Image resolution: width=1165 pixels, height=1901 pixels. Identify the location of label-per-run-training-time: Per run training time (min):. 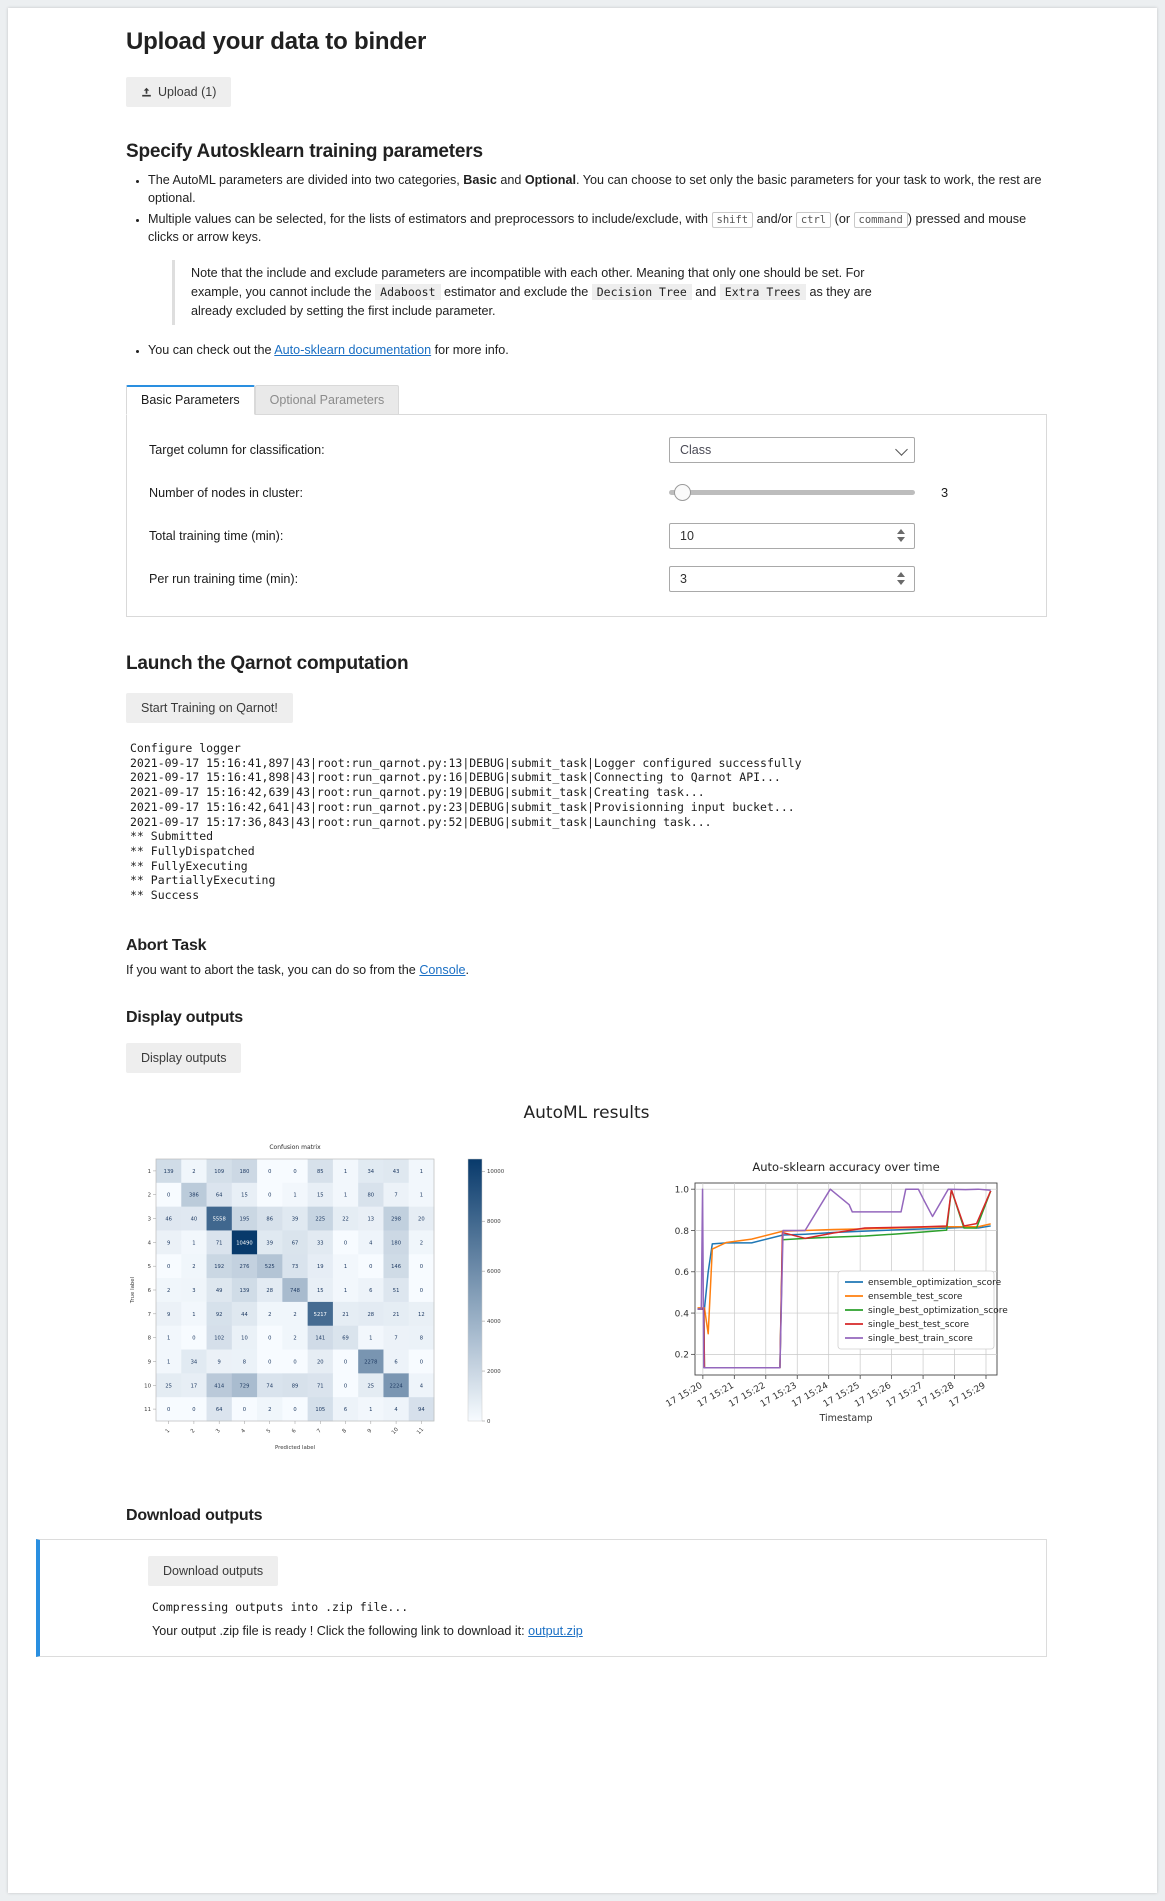
(224, 578).